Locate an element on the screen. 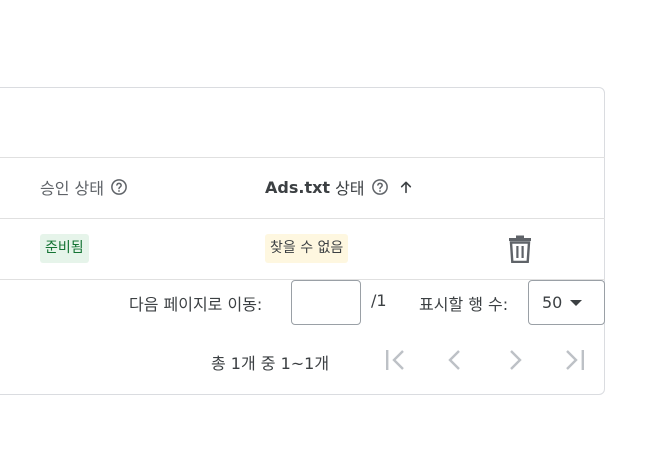  column-header-label-bold: Ads.txt is located at coordinates (298, 187).